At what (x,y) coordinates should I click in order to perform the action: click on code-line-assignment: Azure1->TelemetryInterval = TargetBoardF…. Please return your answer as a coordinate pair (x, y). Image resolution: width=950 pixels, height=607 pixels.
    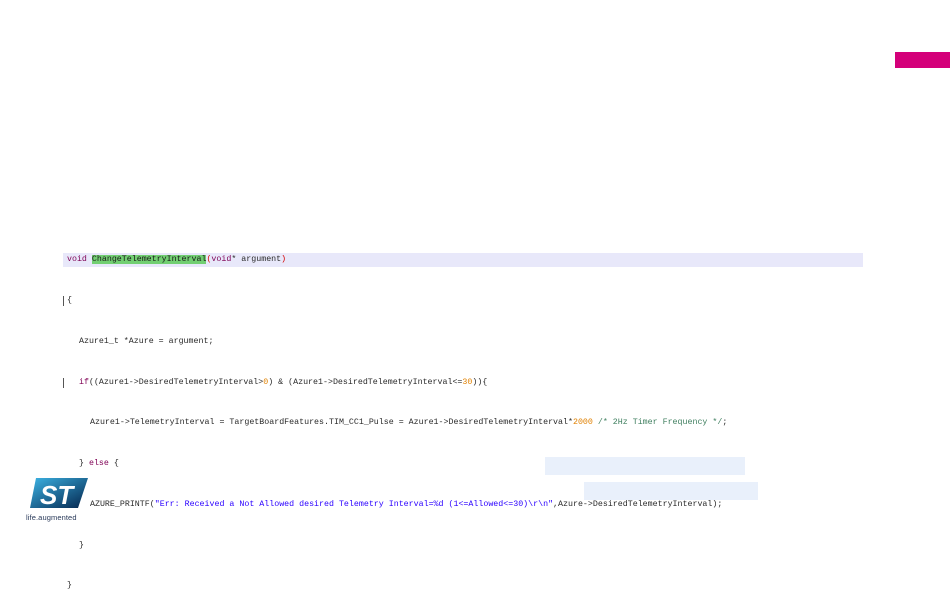
    Looking at the image, I should click on (463, 423).